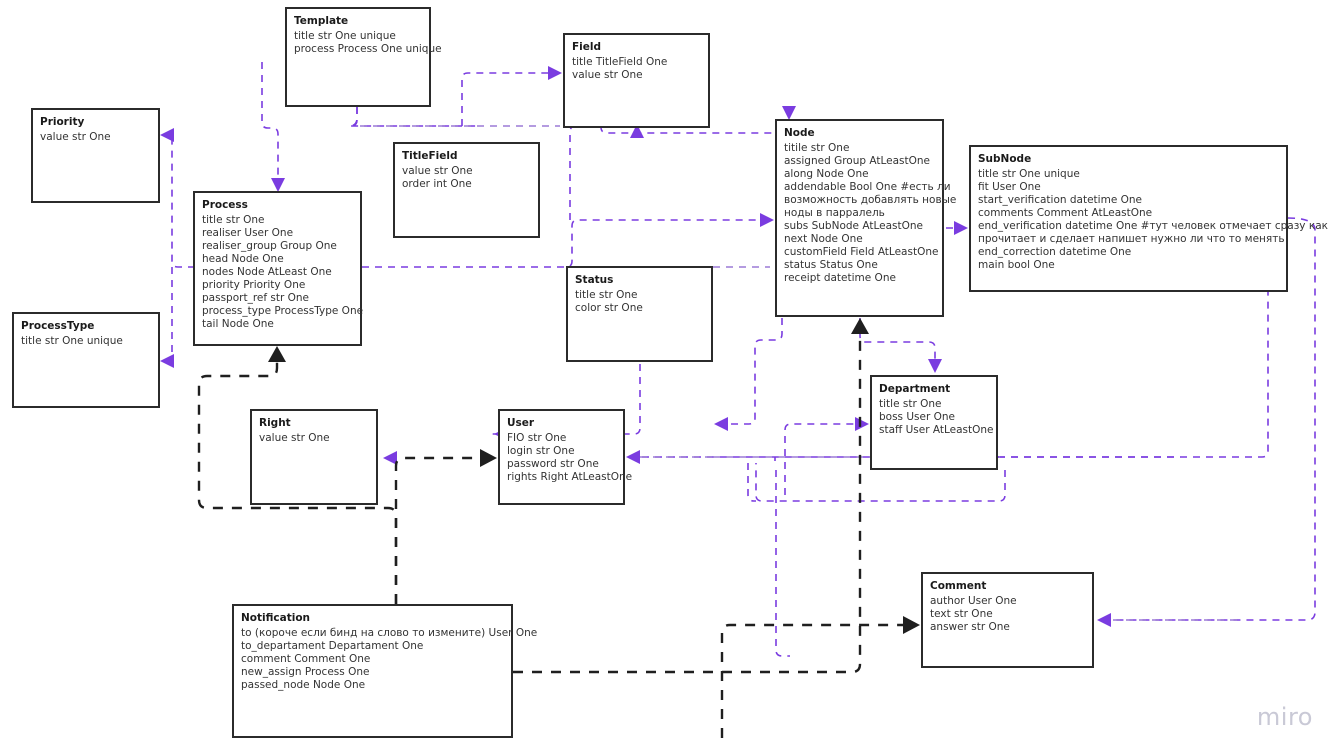 The width and height of the screenshot is (1337, 747). I want to click on entity-field: Field title TitleField One value str One, so click(636, 80).